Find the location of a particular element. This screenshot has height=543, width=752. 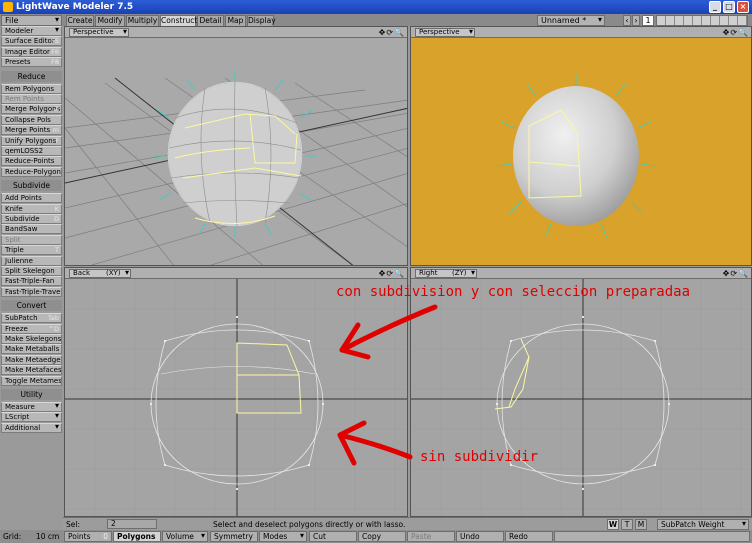

view-type-dropdown: Right (ZY) is located at coordinates (446, 273).